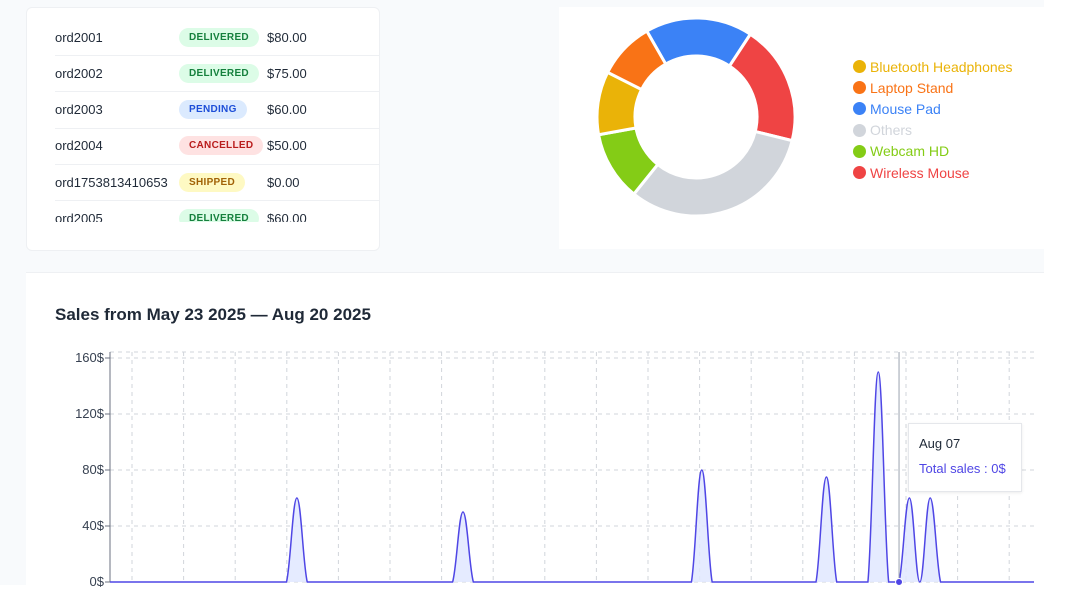  What do you see at coordinates (89, 413) in the screenshot?
I see `y-tick-label: 120$` at bounding box center [89, 413].